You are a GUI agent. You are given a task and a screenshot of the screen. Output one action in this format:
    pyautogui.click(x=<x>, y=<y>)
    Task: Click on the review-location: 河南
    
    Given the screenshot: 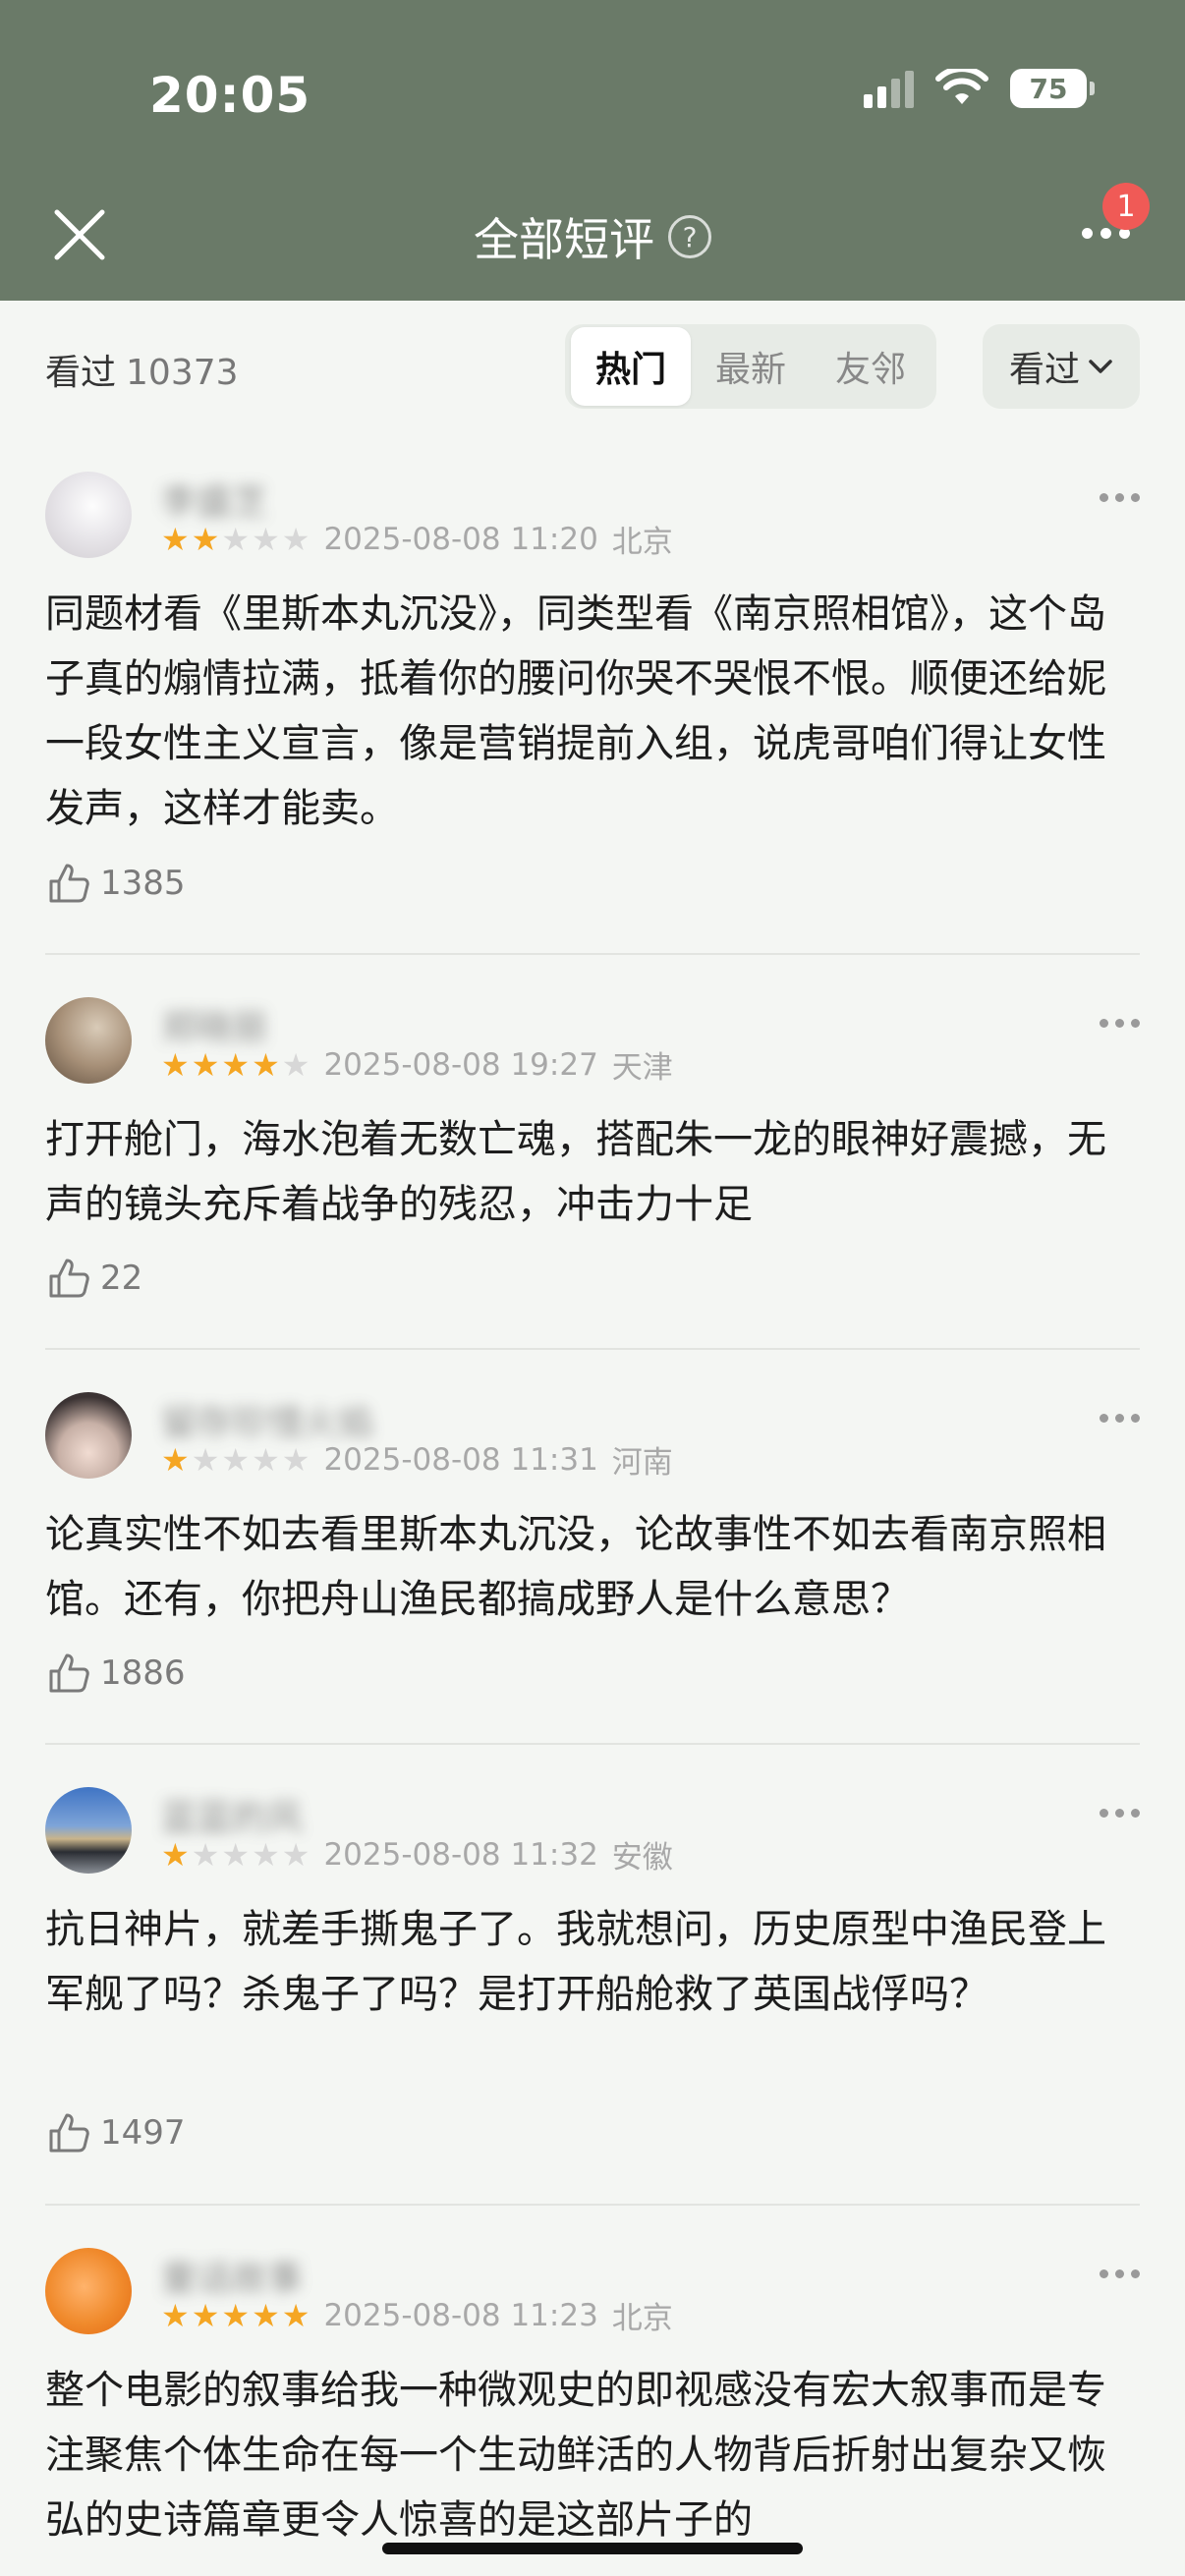 What is the action you would take?
    pyautogui.click(x=642, y=1463)
    